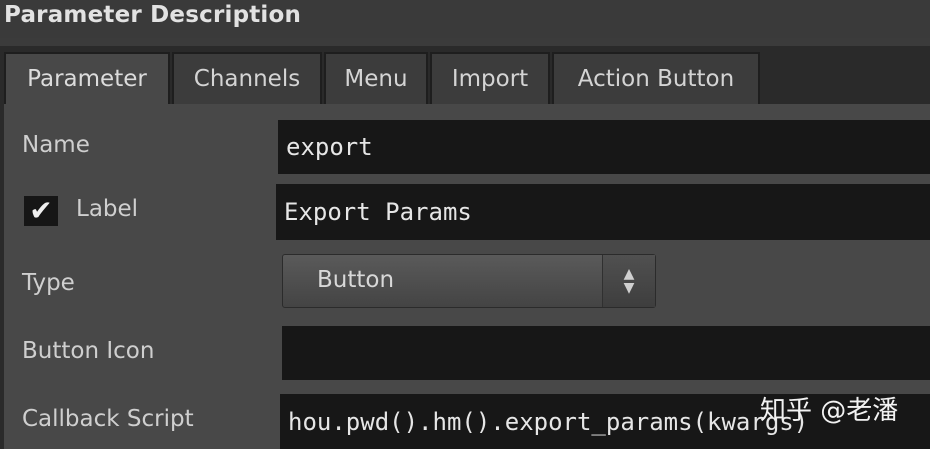 The image size is (930, 449). What do you see at coordinates (376, 78) in the screenshot?
I see `tab-menu: Menu` at bounding box center [376, 78].